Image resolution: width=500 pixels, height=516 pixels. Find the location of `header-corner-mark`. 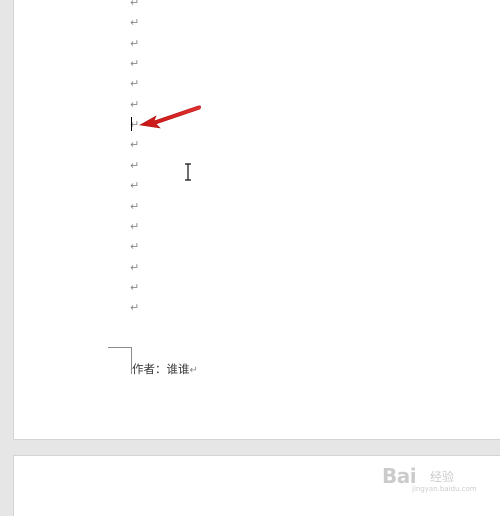

header-corner-mark is located at coordinates (120, 360).